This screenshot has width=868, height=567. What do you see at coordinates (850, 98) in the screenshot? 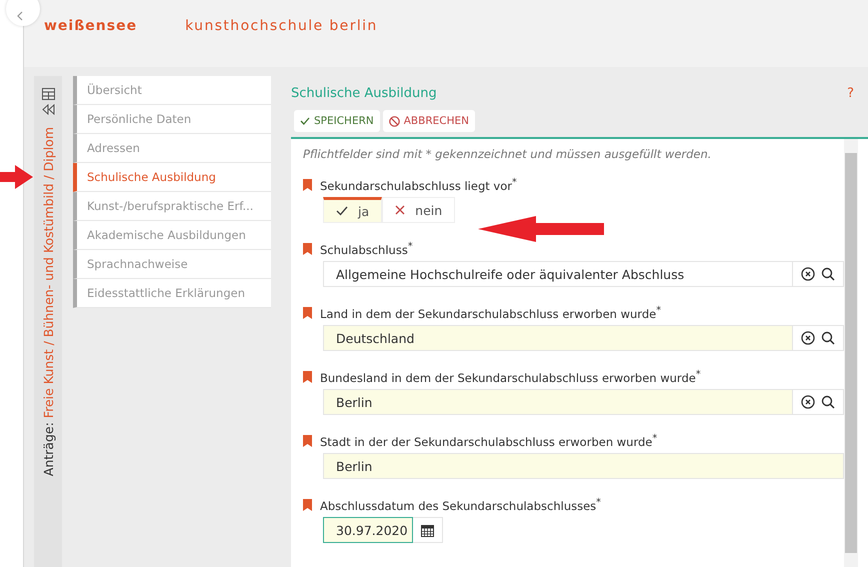
I see `help-link: ?` at bounding box center [850, 98].